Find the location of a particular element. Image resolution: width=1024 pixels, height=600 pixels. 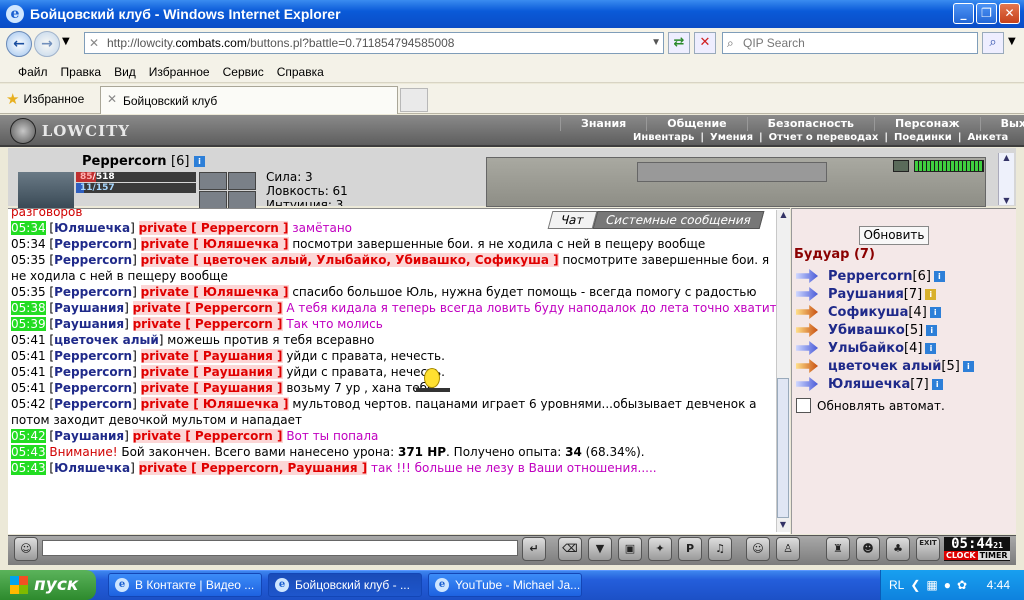

message-time: 05:35 is located at coordinates (28, 260).